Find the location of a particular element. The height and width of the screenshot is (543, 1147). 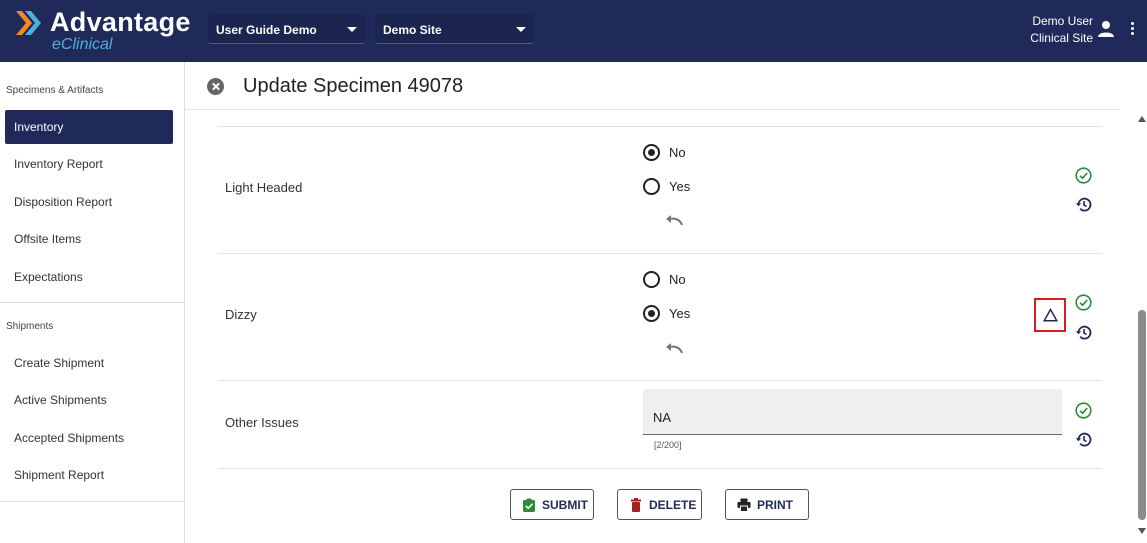

field-label-light-headed: Light Headed is located at coordinates (264, 187).